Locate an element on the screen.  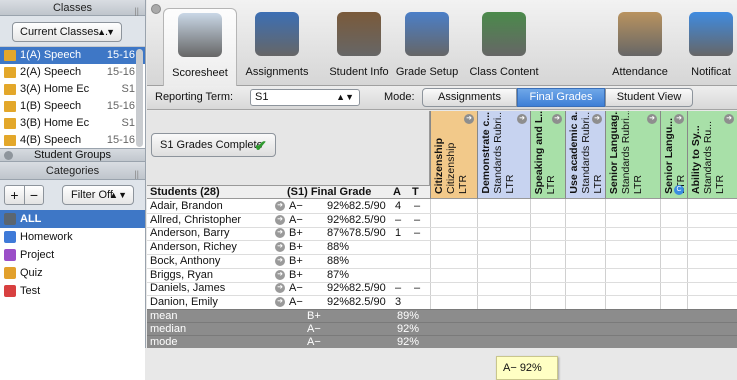
close-icon is located at coordinates (156, 9).